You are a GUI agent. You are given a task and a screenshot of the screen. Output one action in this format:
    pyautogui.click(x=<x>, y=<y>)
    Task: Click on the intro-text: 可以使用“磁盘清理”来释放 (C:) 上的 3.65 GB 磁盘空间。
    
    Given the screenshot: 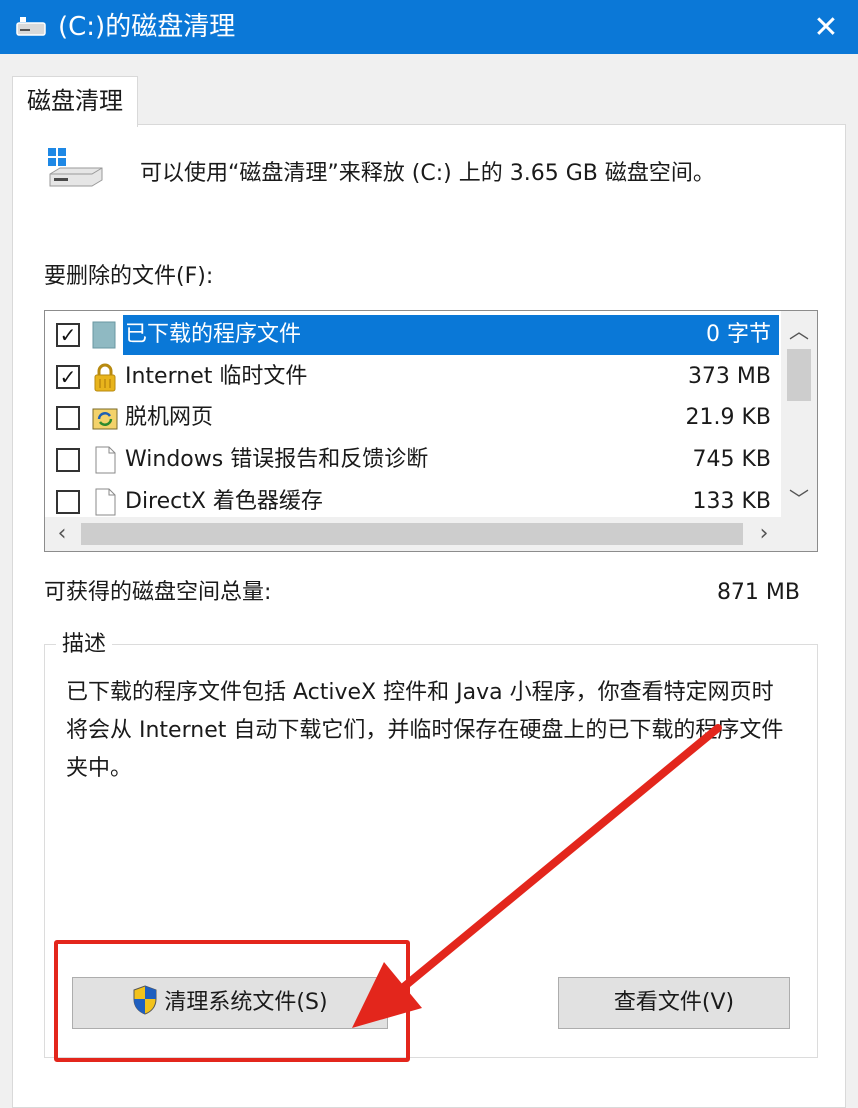 What is the action you would take?
    pyautogui.click(x=427, y=173)
    